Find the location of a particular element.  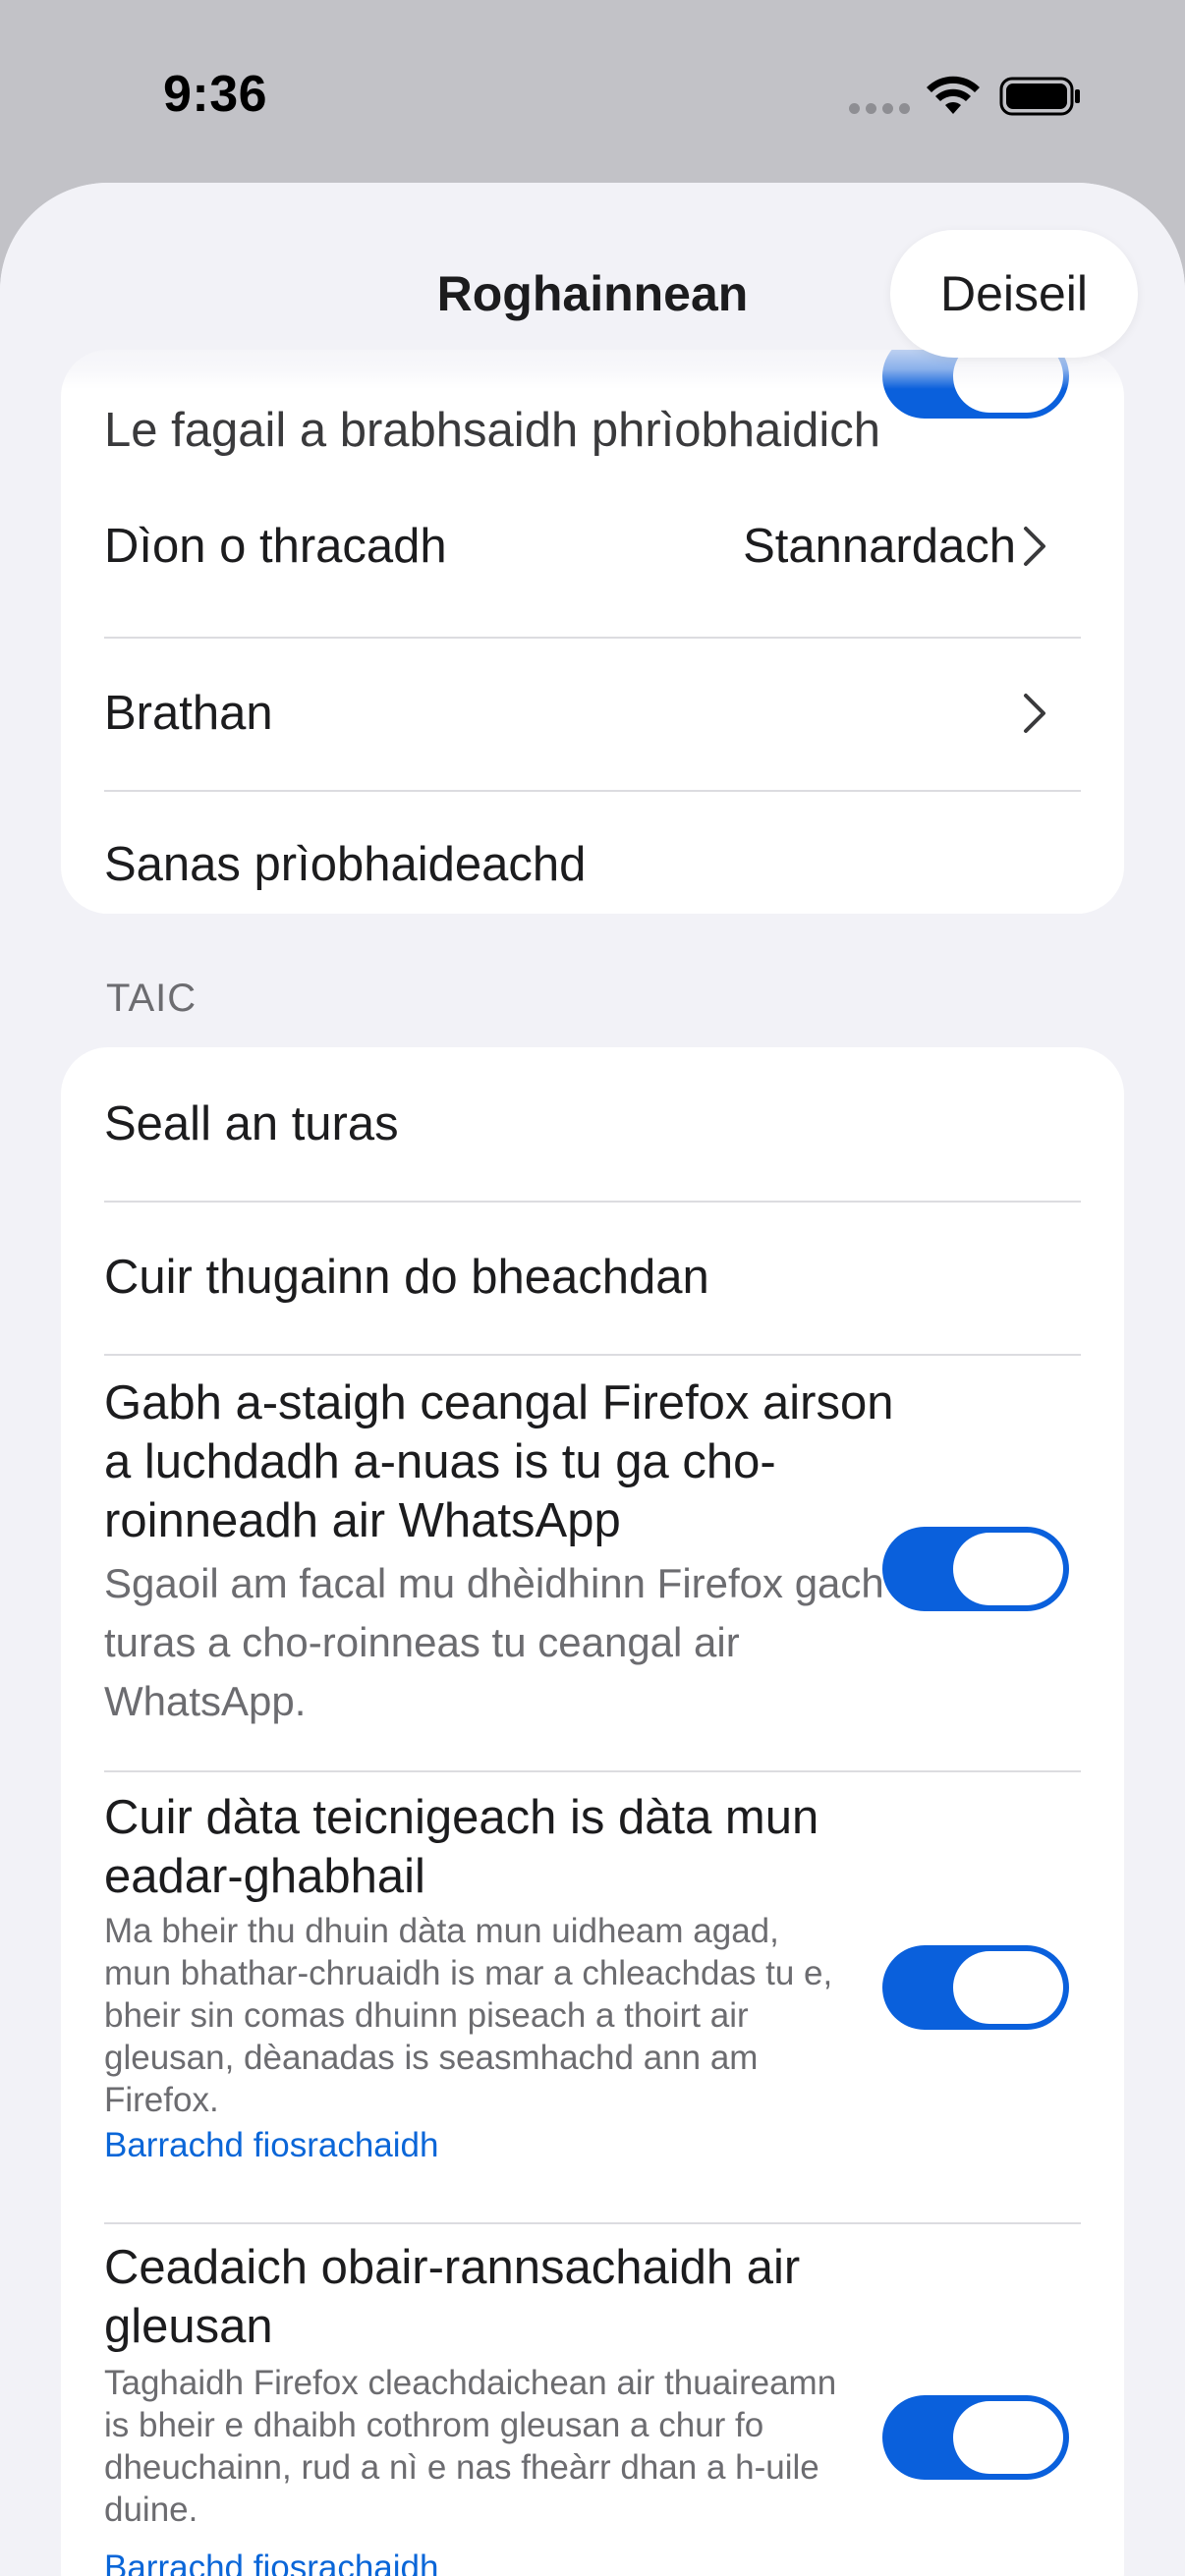

show-tour-label: Seall an turas is located at coordinates (252, 1123).